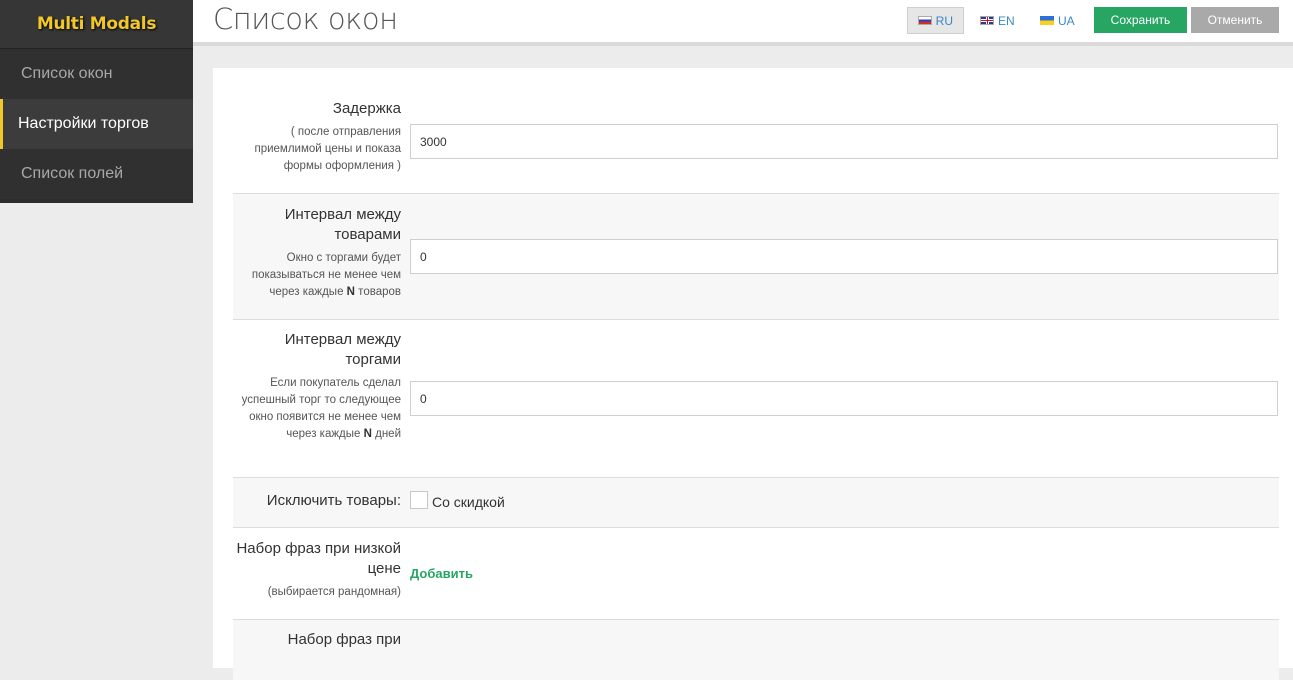 The width and height of the screenshot is (1293, 680). I want to click on exclude-label-group: Исключить товары:, so click(317, 501).